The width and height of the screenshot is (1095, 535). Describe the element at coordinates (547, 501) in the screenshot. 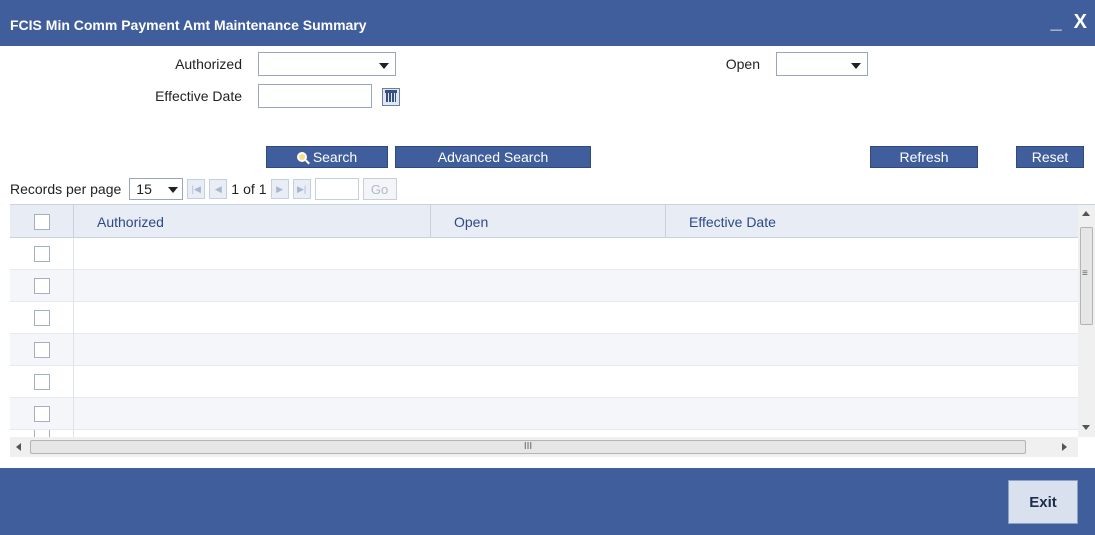

I see `footer-bar` at that location.